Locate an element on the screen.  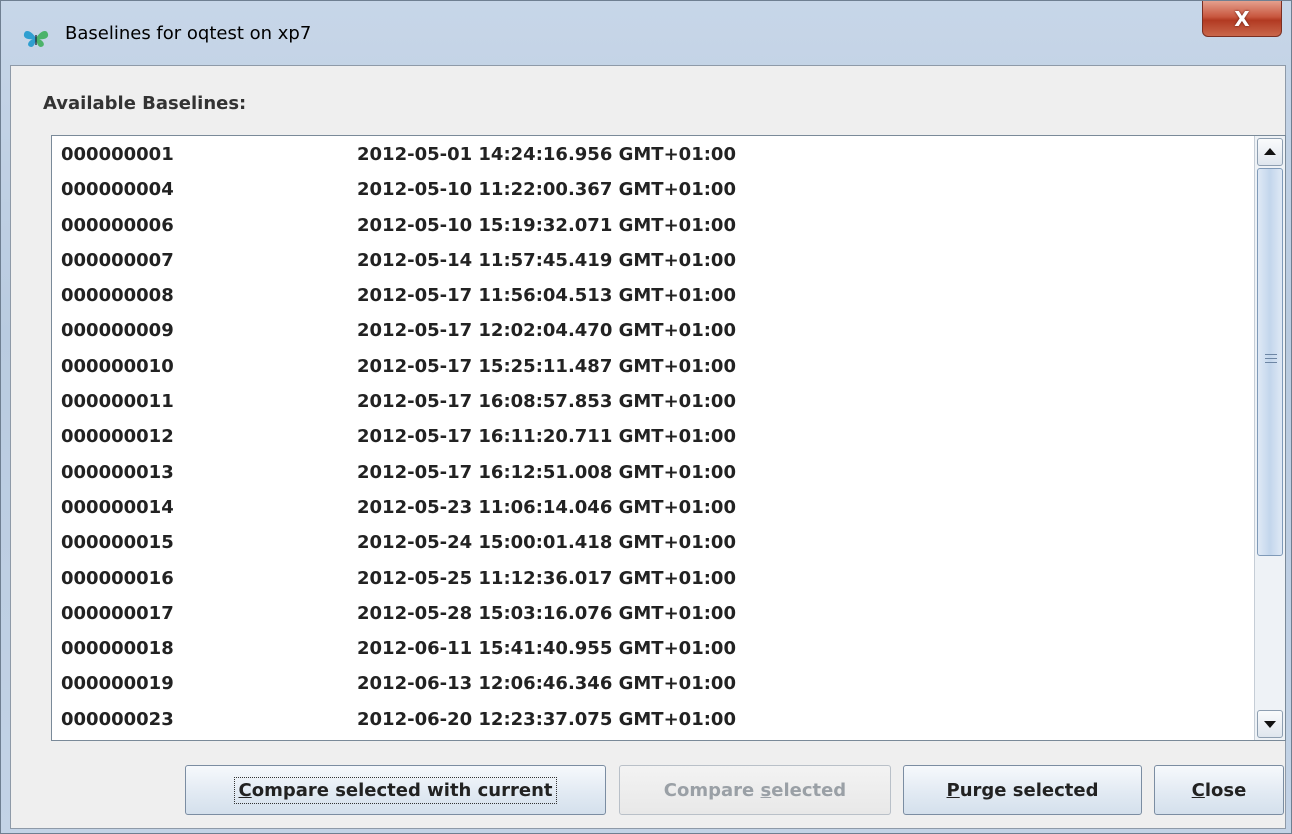
vertical-scrollbar is located at coordinates (1269, 438).